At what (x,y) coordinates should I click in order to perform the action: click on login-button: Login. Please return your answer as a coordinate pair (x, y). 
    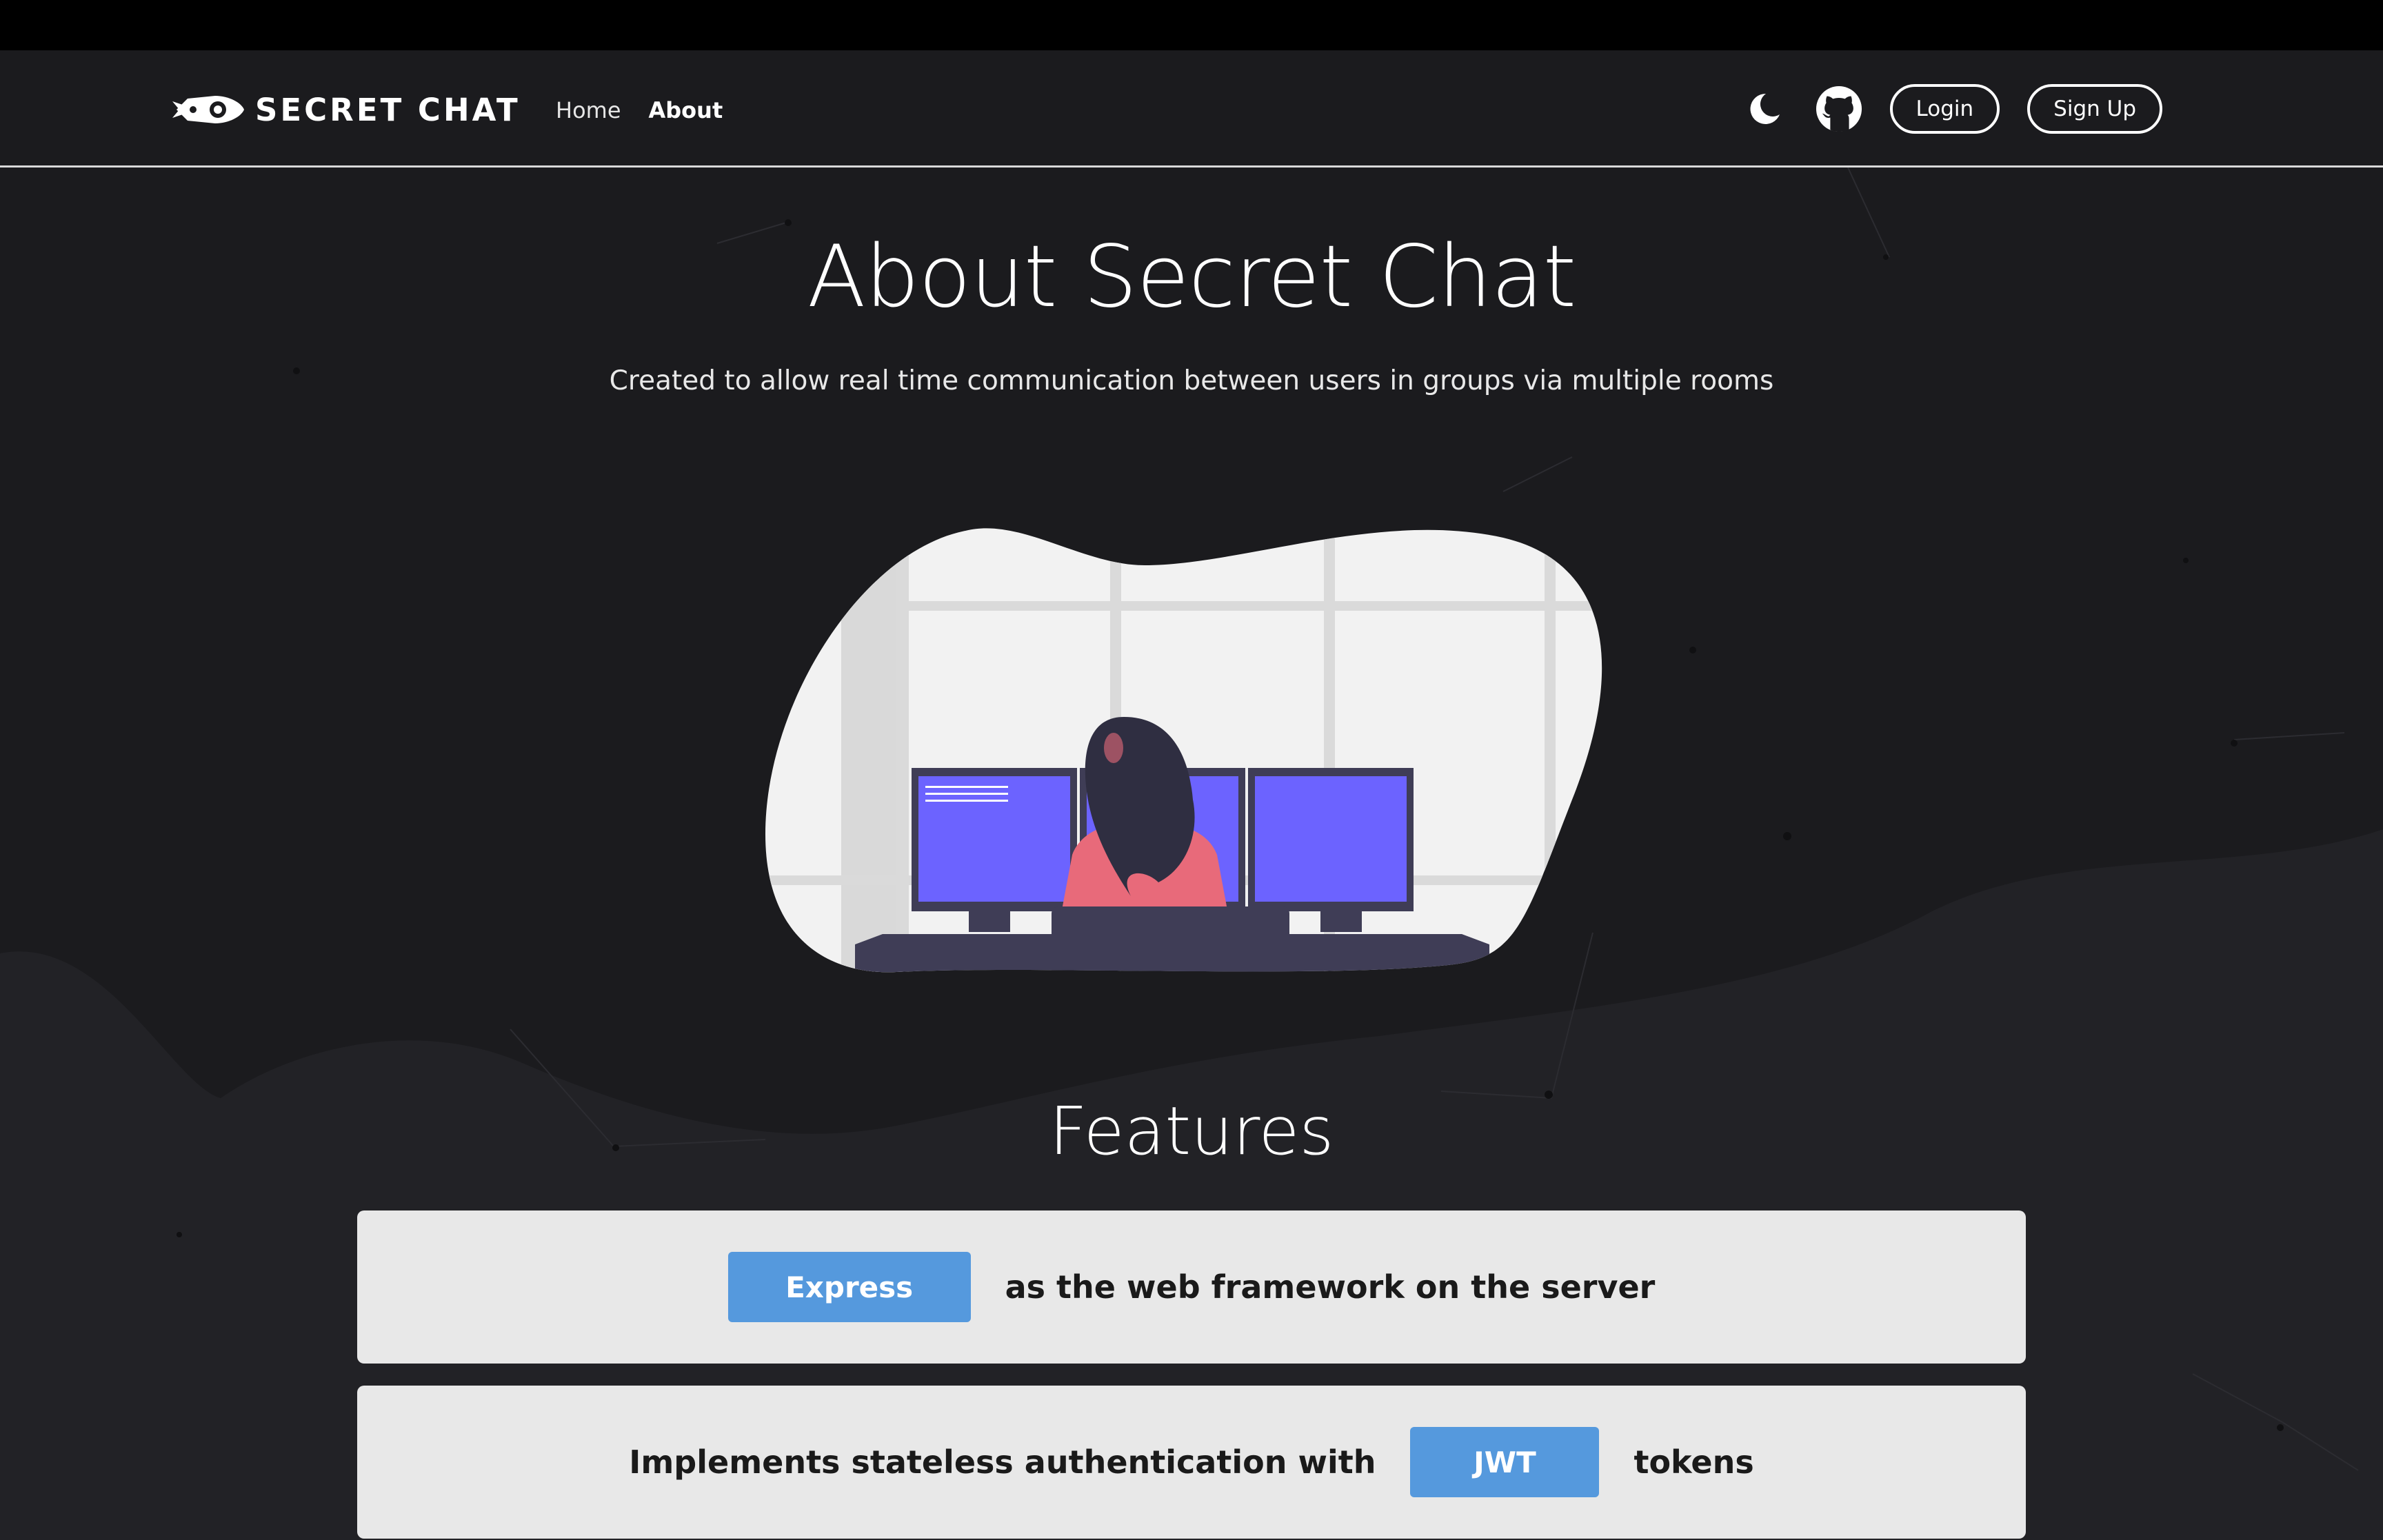
    Looking at the image, I should click on (1944, 109).